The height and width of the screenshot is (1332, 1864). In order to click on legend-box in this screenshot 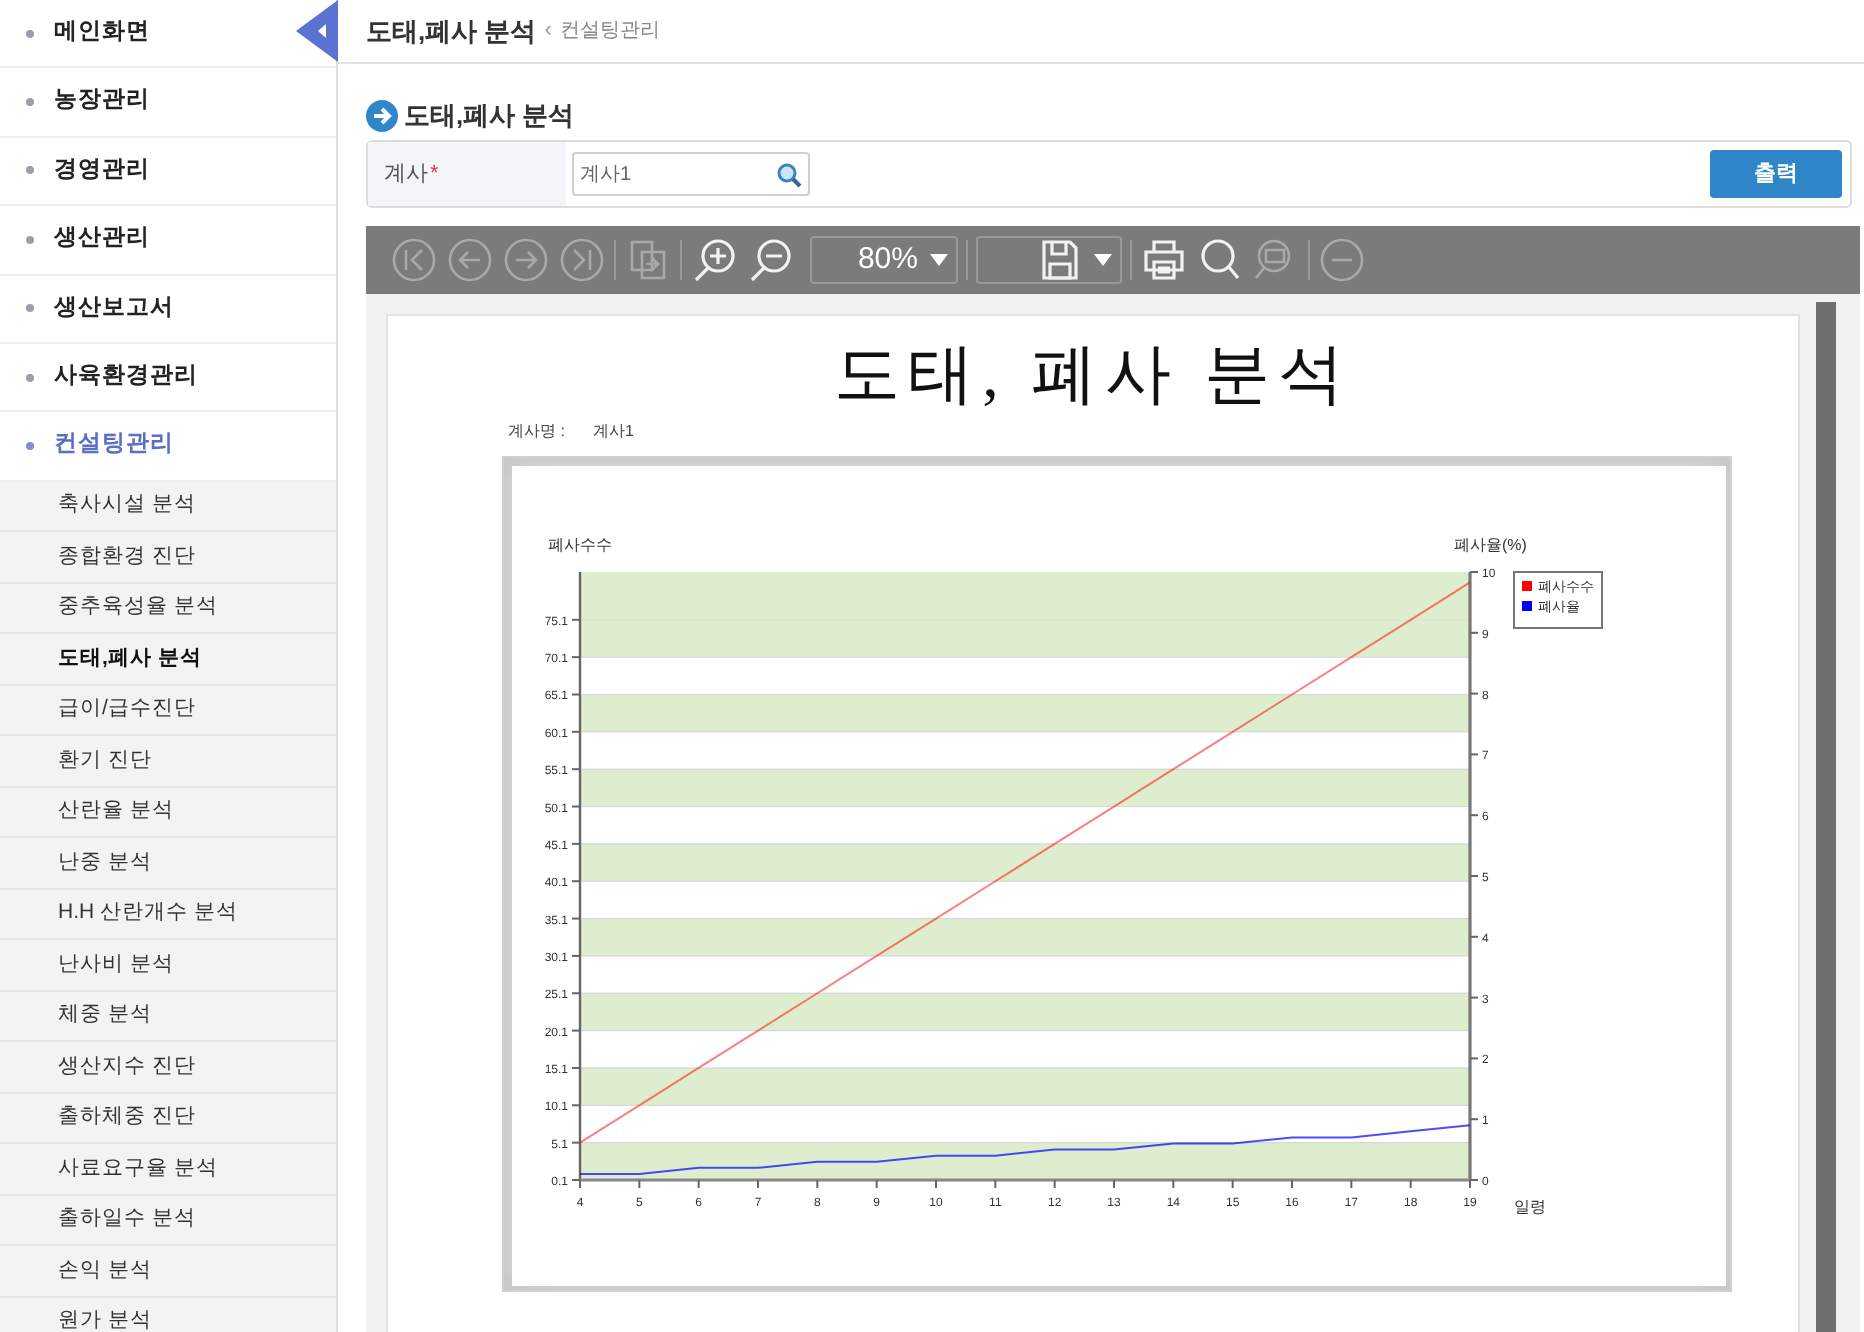, I will do `click(1558, 600)`.